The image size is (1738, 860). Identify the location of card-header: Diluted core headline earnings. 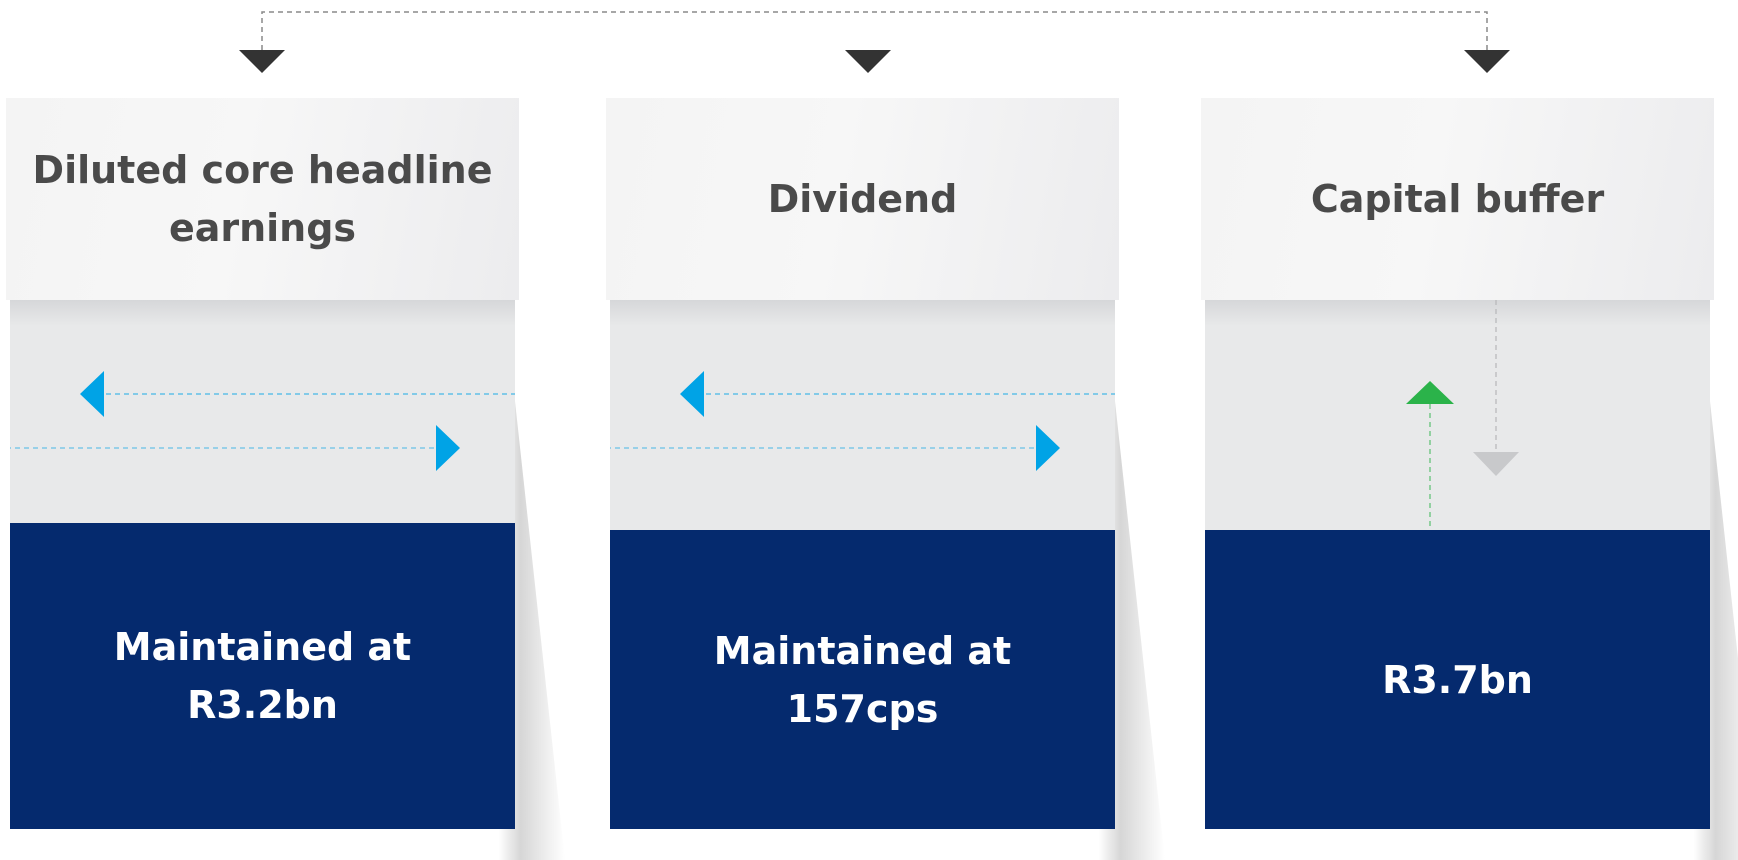
(262, 199).